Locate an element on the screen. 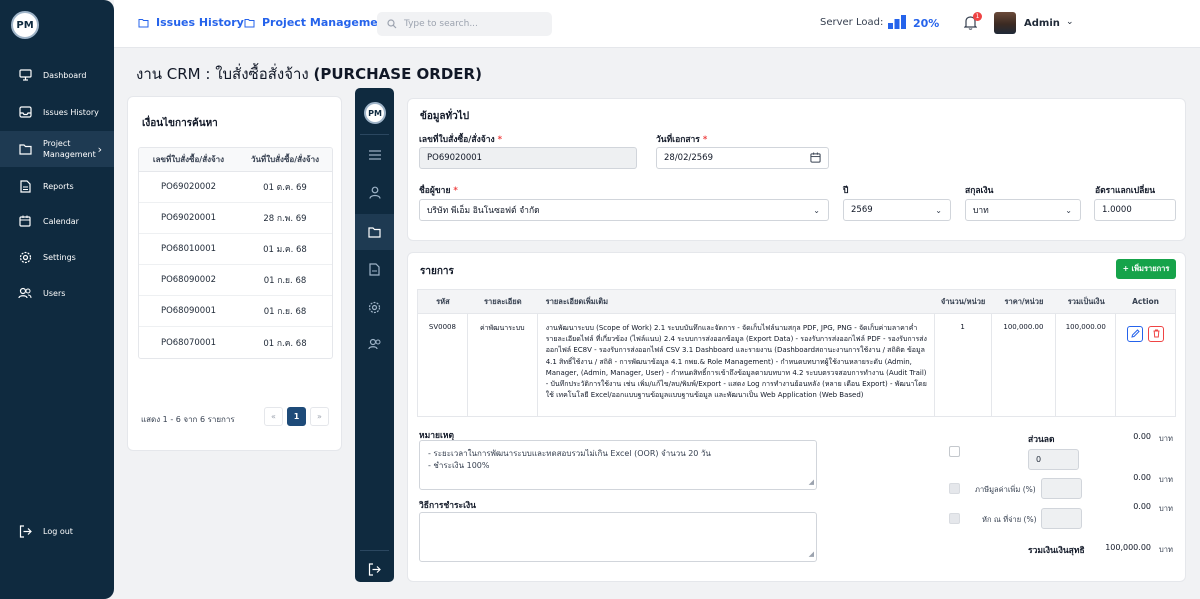 Image resolution: width=1200 pixels, height=599 pixels. gear-icon is located at coordinates (374, 307).